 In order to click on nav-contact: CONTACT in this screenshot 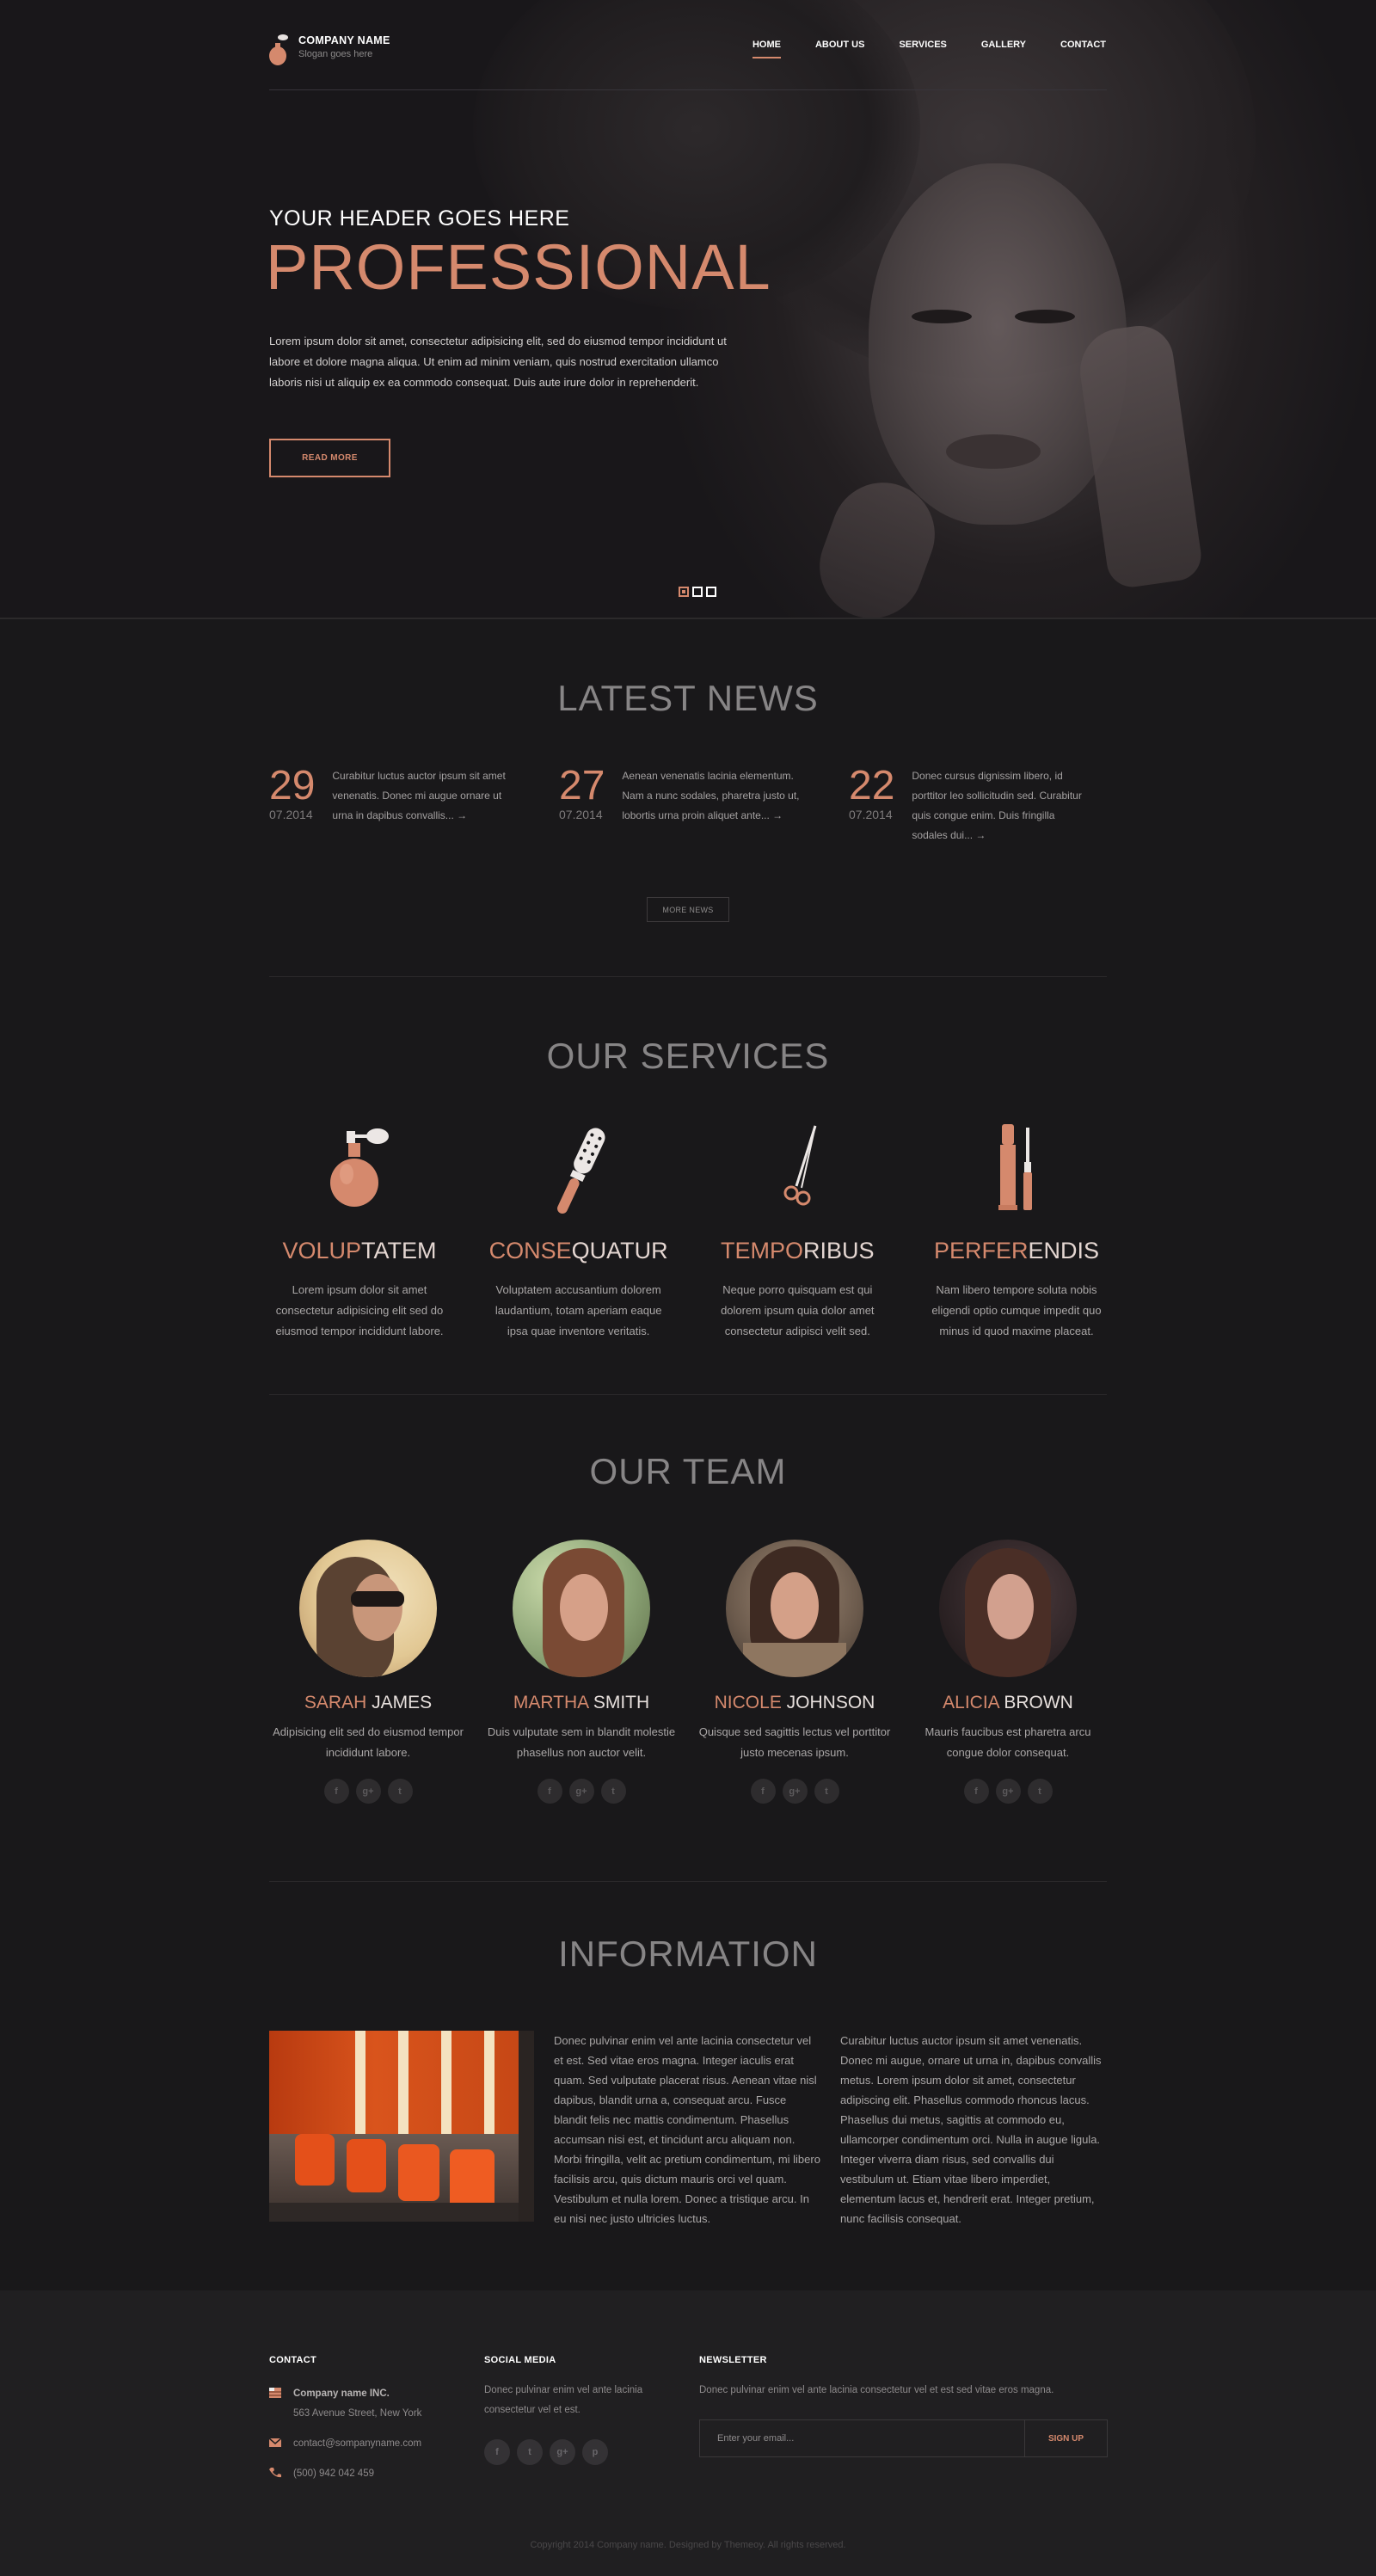, I will do `click(1083, 45)`.